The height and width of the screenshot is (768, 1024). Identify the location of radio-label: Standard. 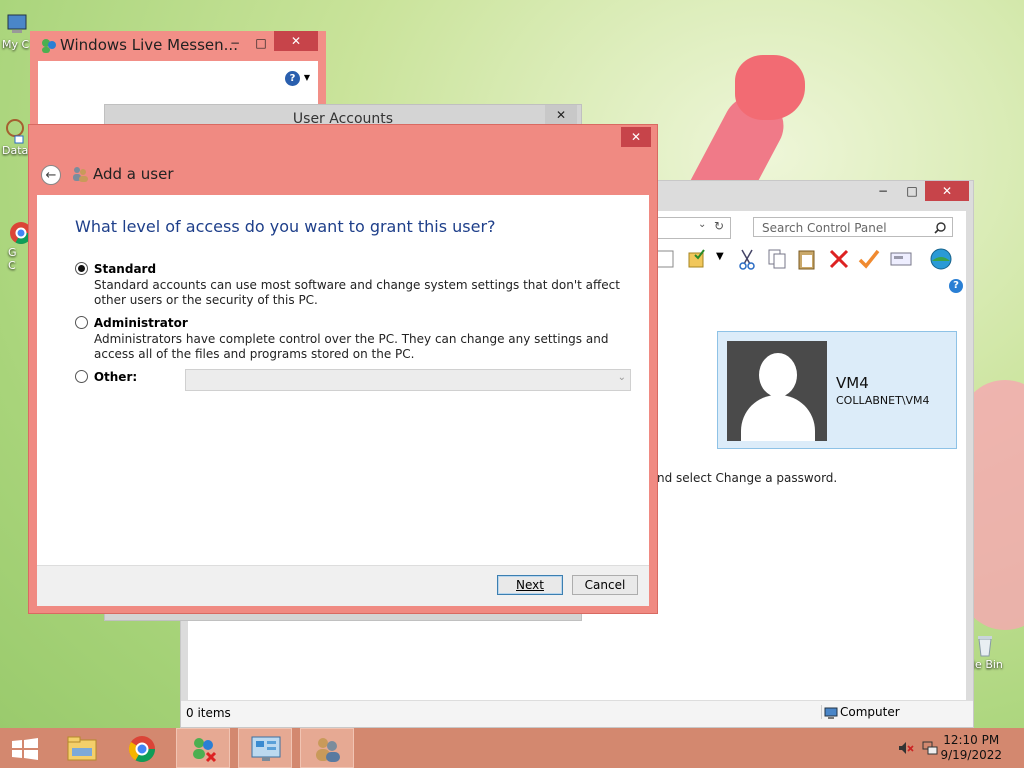
(125, 268).